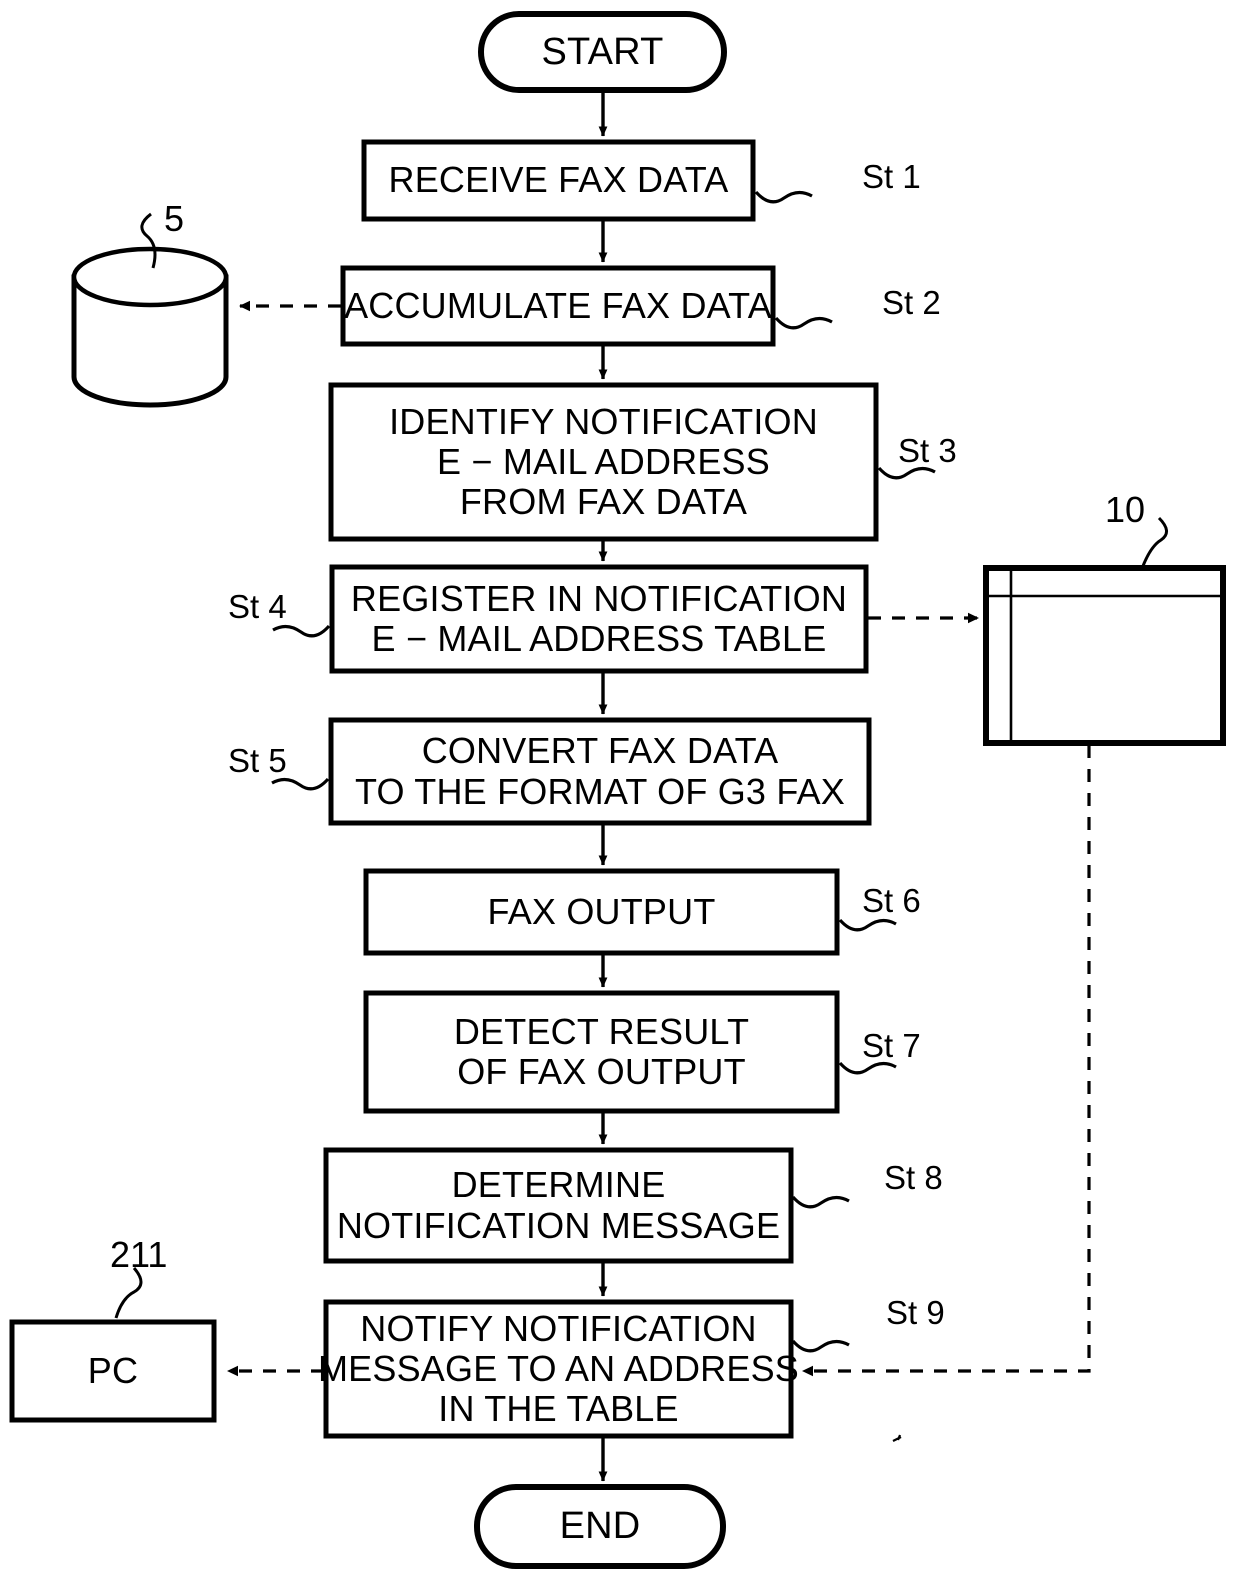 Image resolution: width=1240 pixels, height=1588 pixels. What do you see at coordinates (946, 1061) in the screenshot?
I see `dashed-table-to-st9` at bounding box center [946, 1061].